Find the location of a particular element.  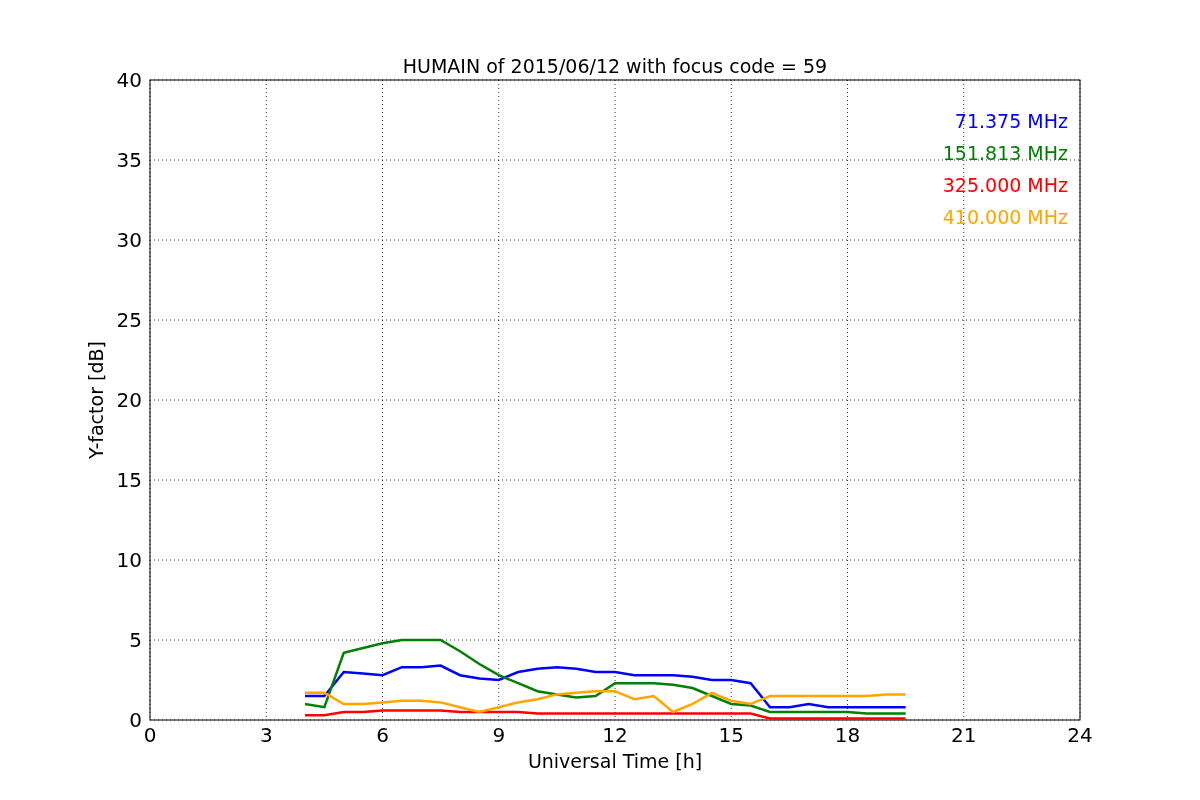

y-tick-label: 40 is located at coordinates (129, 80).